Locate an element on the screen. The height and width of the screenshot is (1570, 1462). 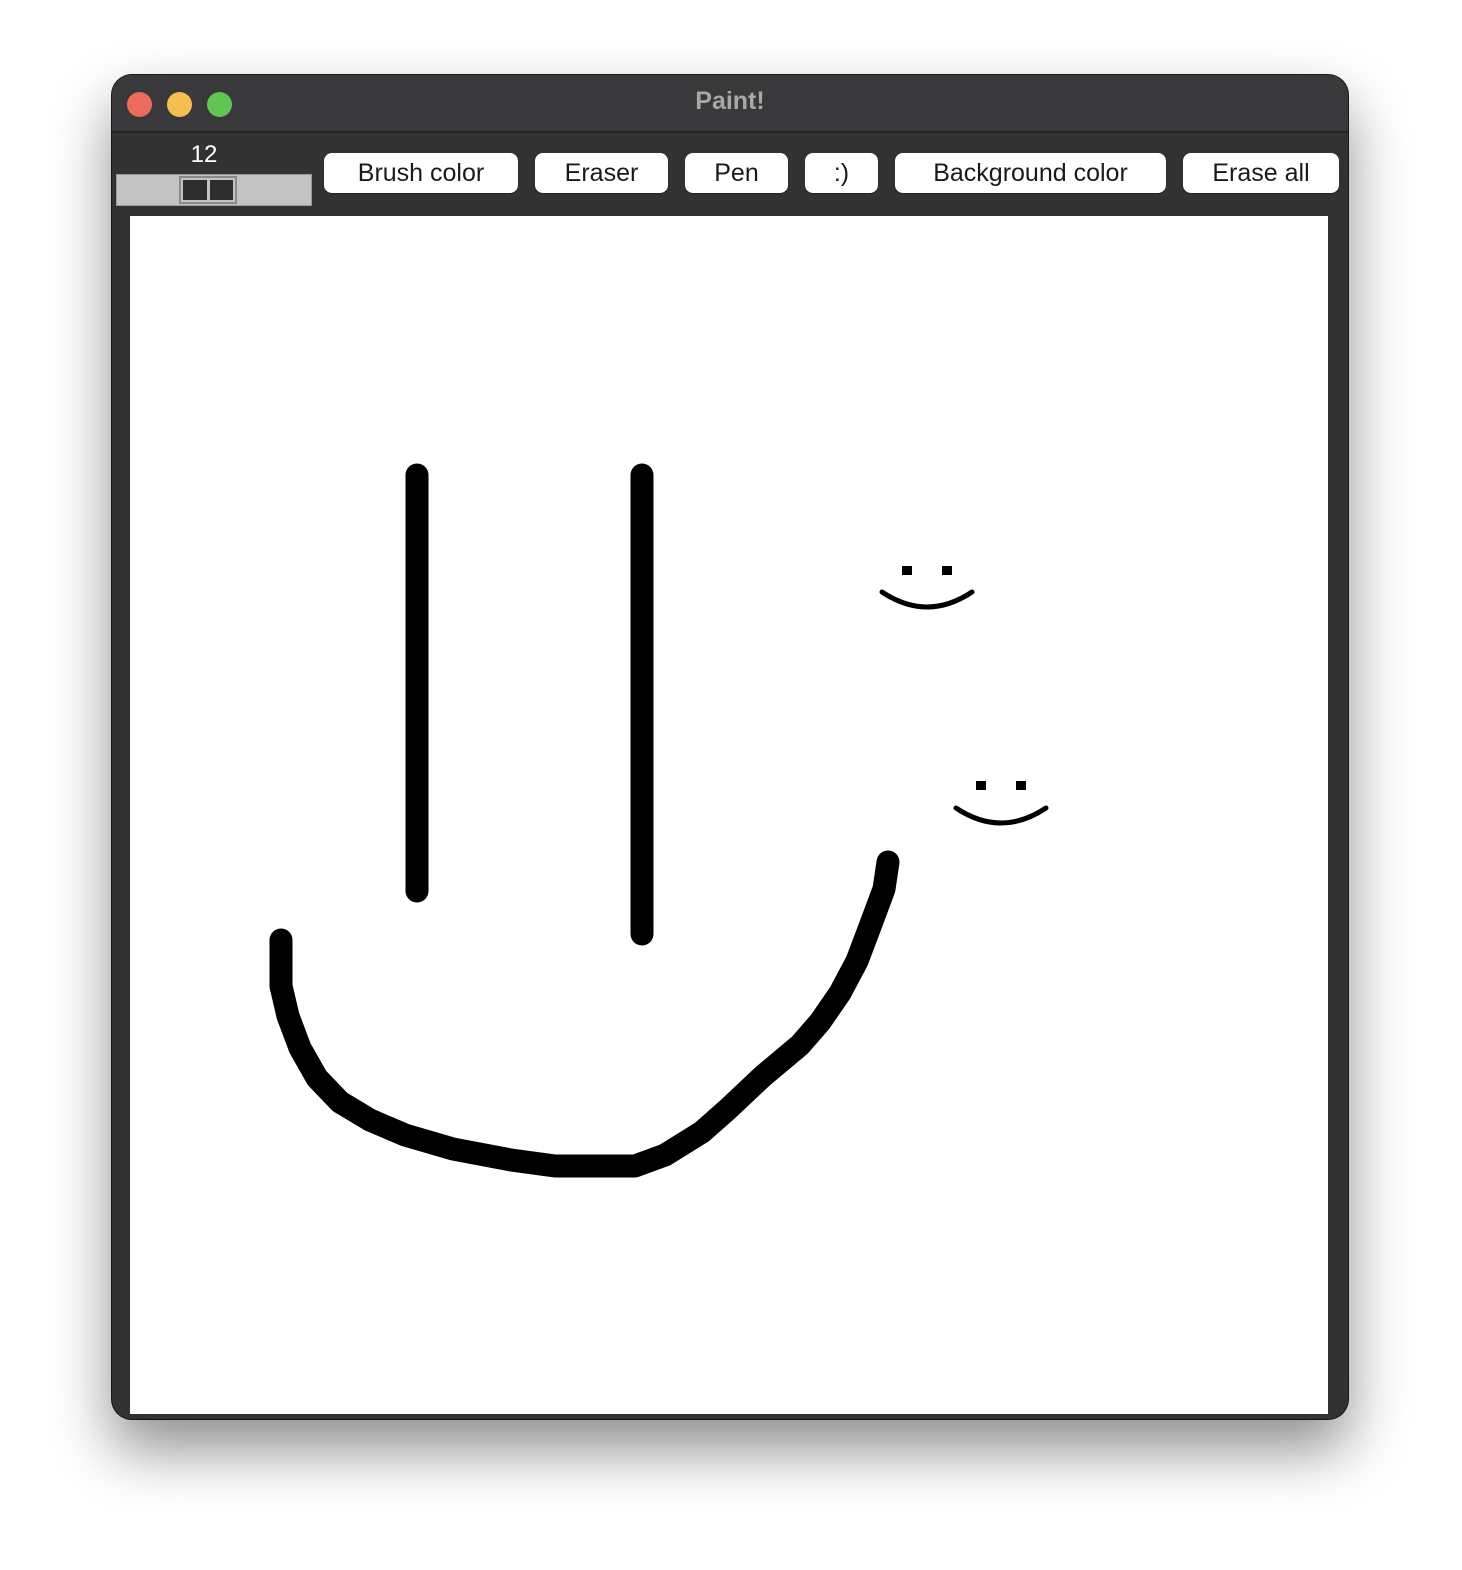
stamp-smiley-2-left-eye is located at coordinates (981, 785).